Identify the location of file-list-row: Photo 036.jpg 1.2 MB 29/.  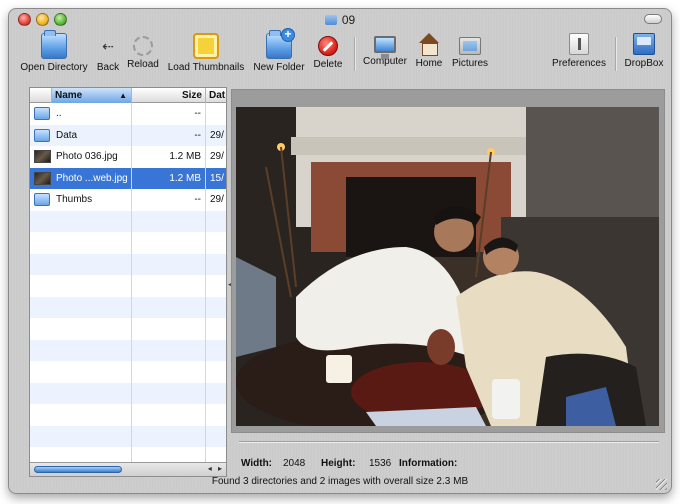
(128, 157).